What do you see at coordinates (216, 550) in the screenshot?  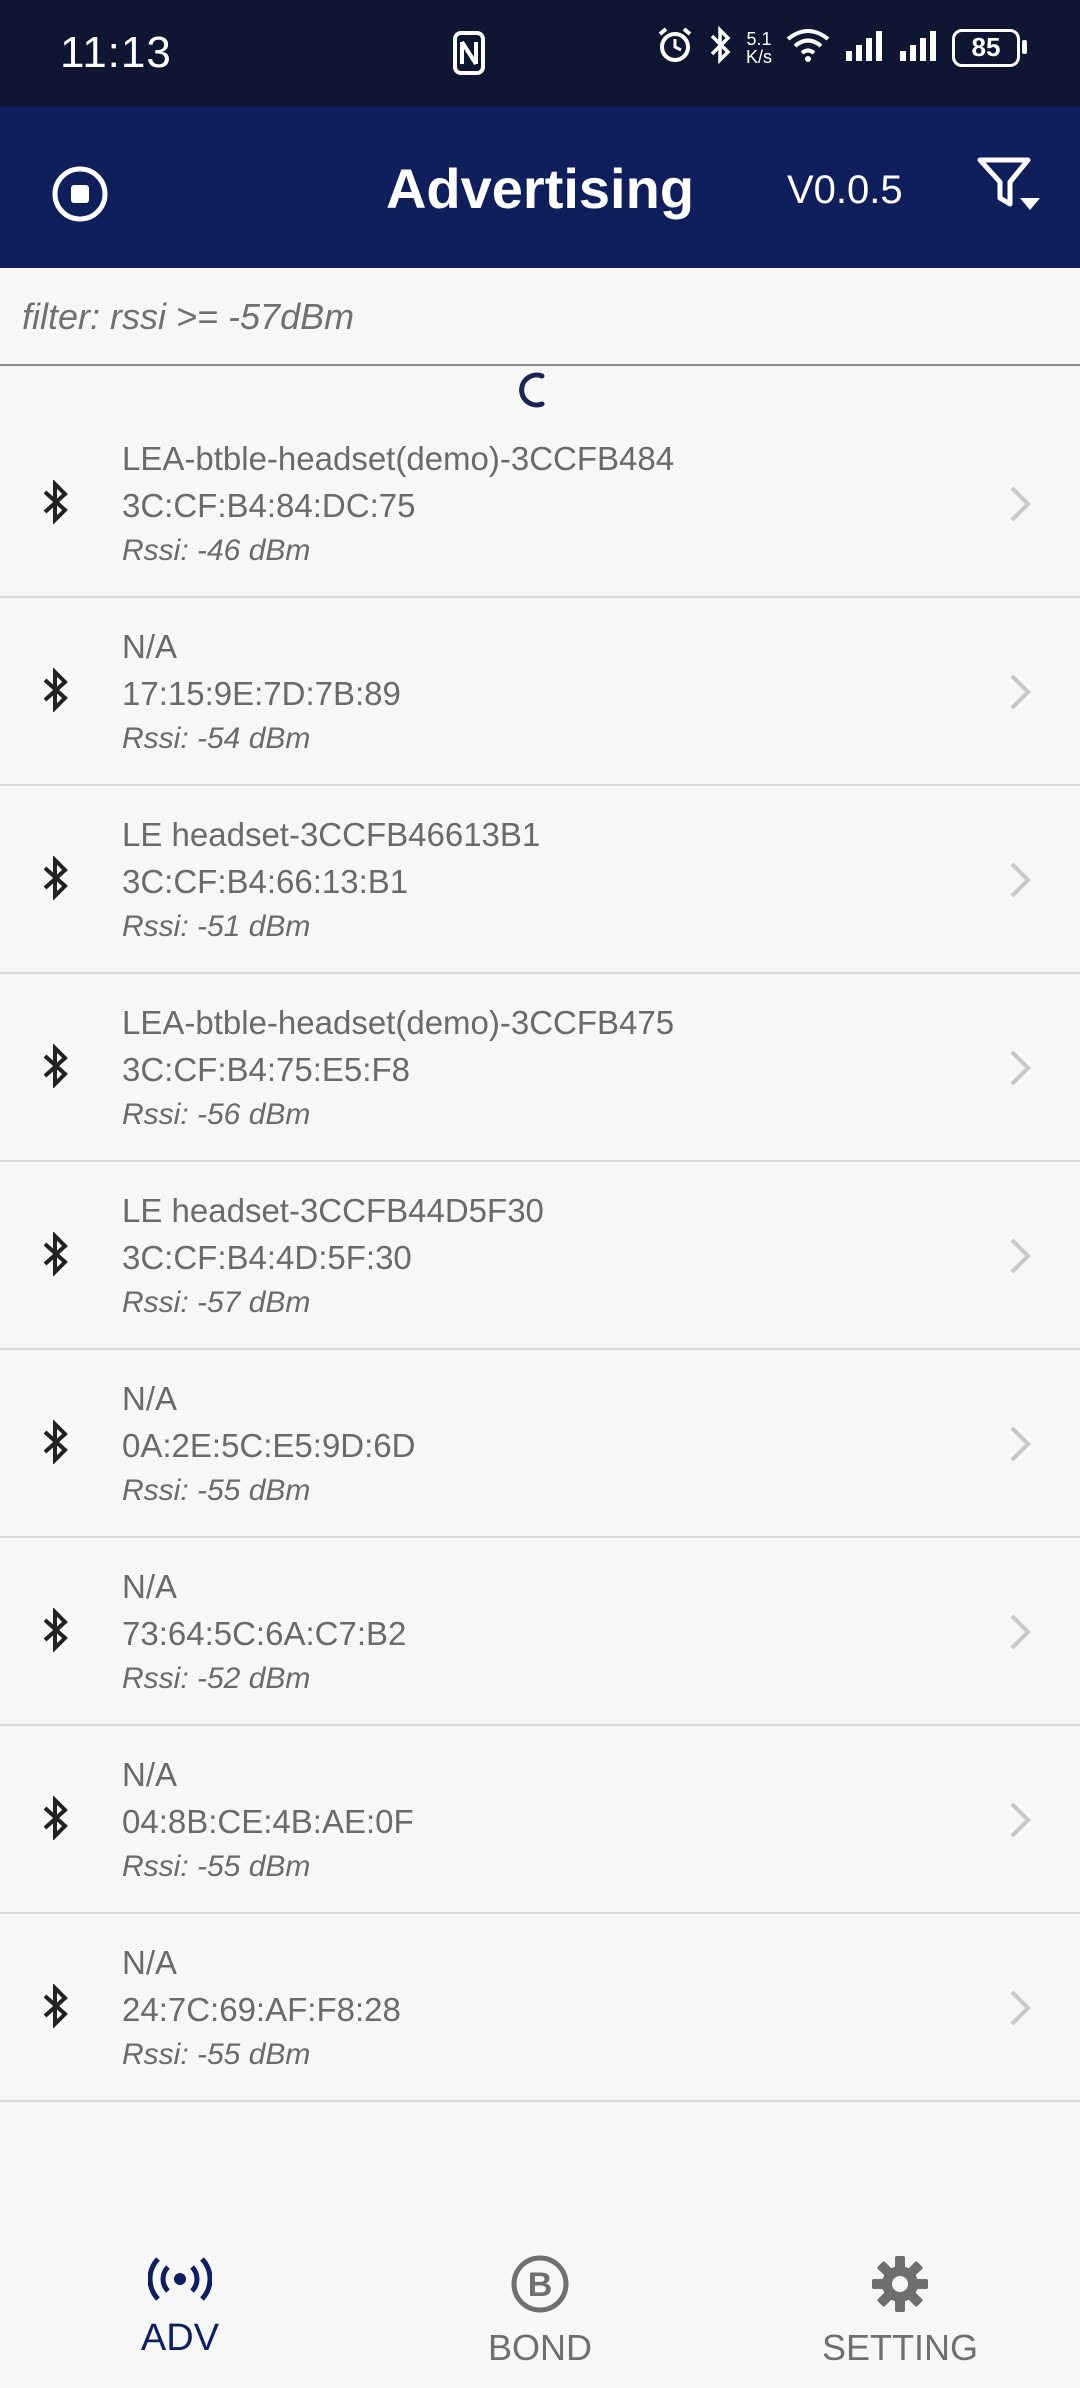 I see `device-rssi: Rssi: -46 dBm` at bounding box center [216, 550].